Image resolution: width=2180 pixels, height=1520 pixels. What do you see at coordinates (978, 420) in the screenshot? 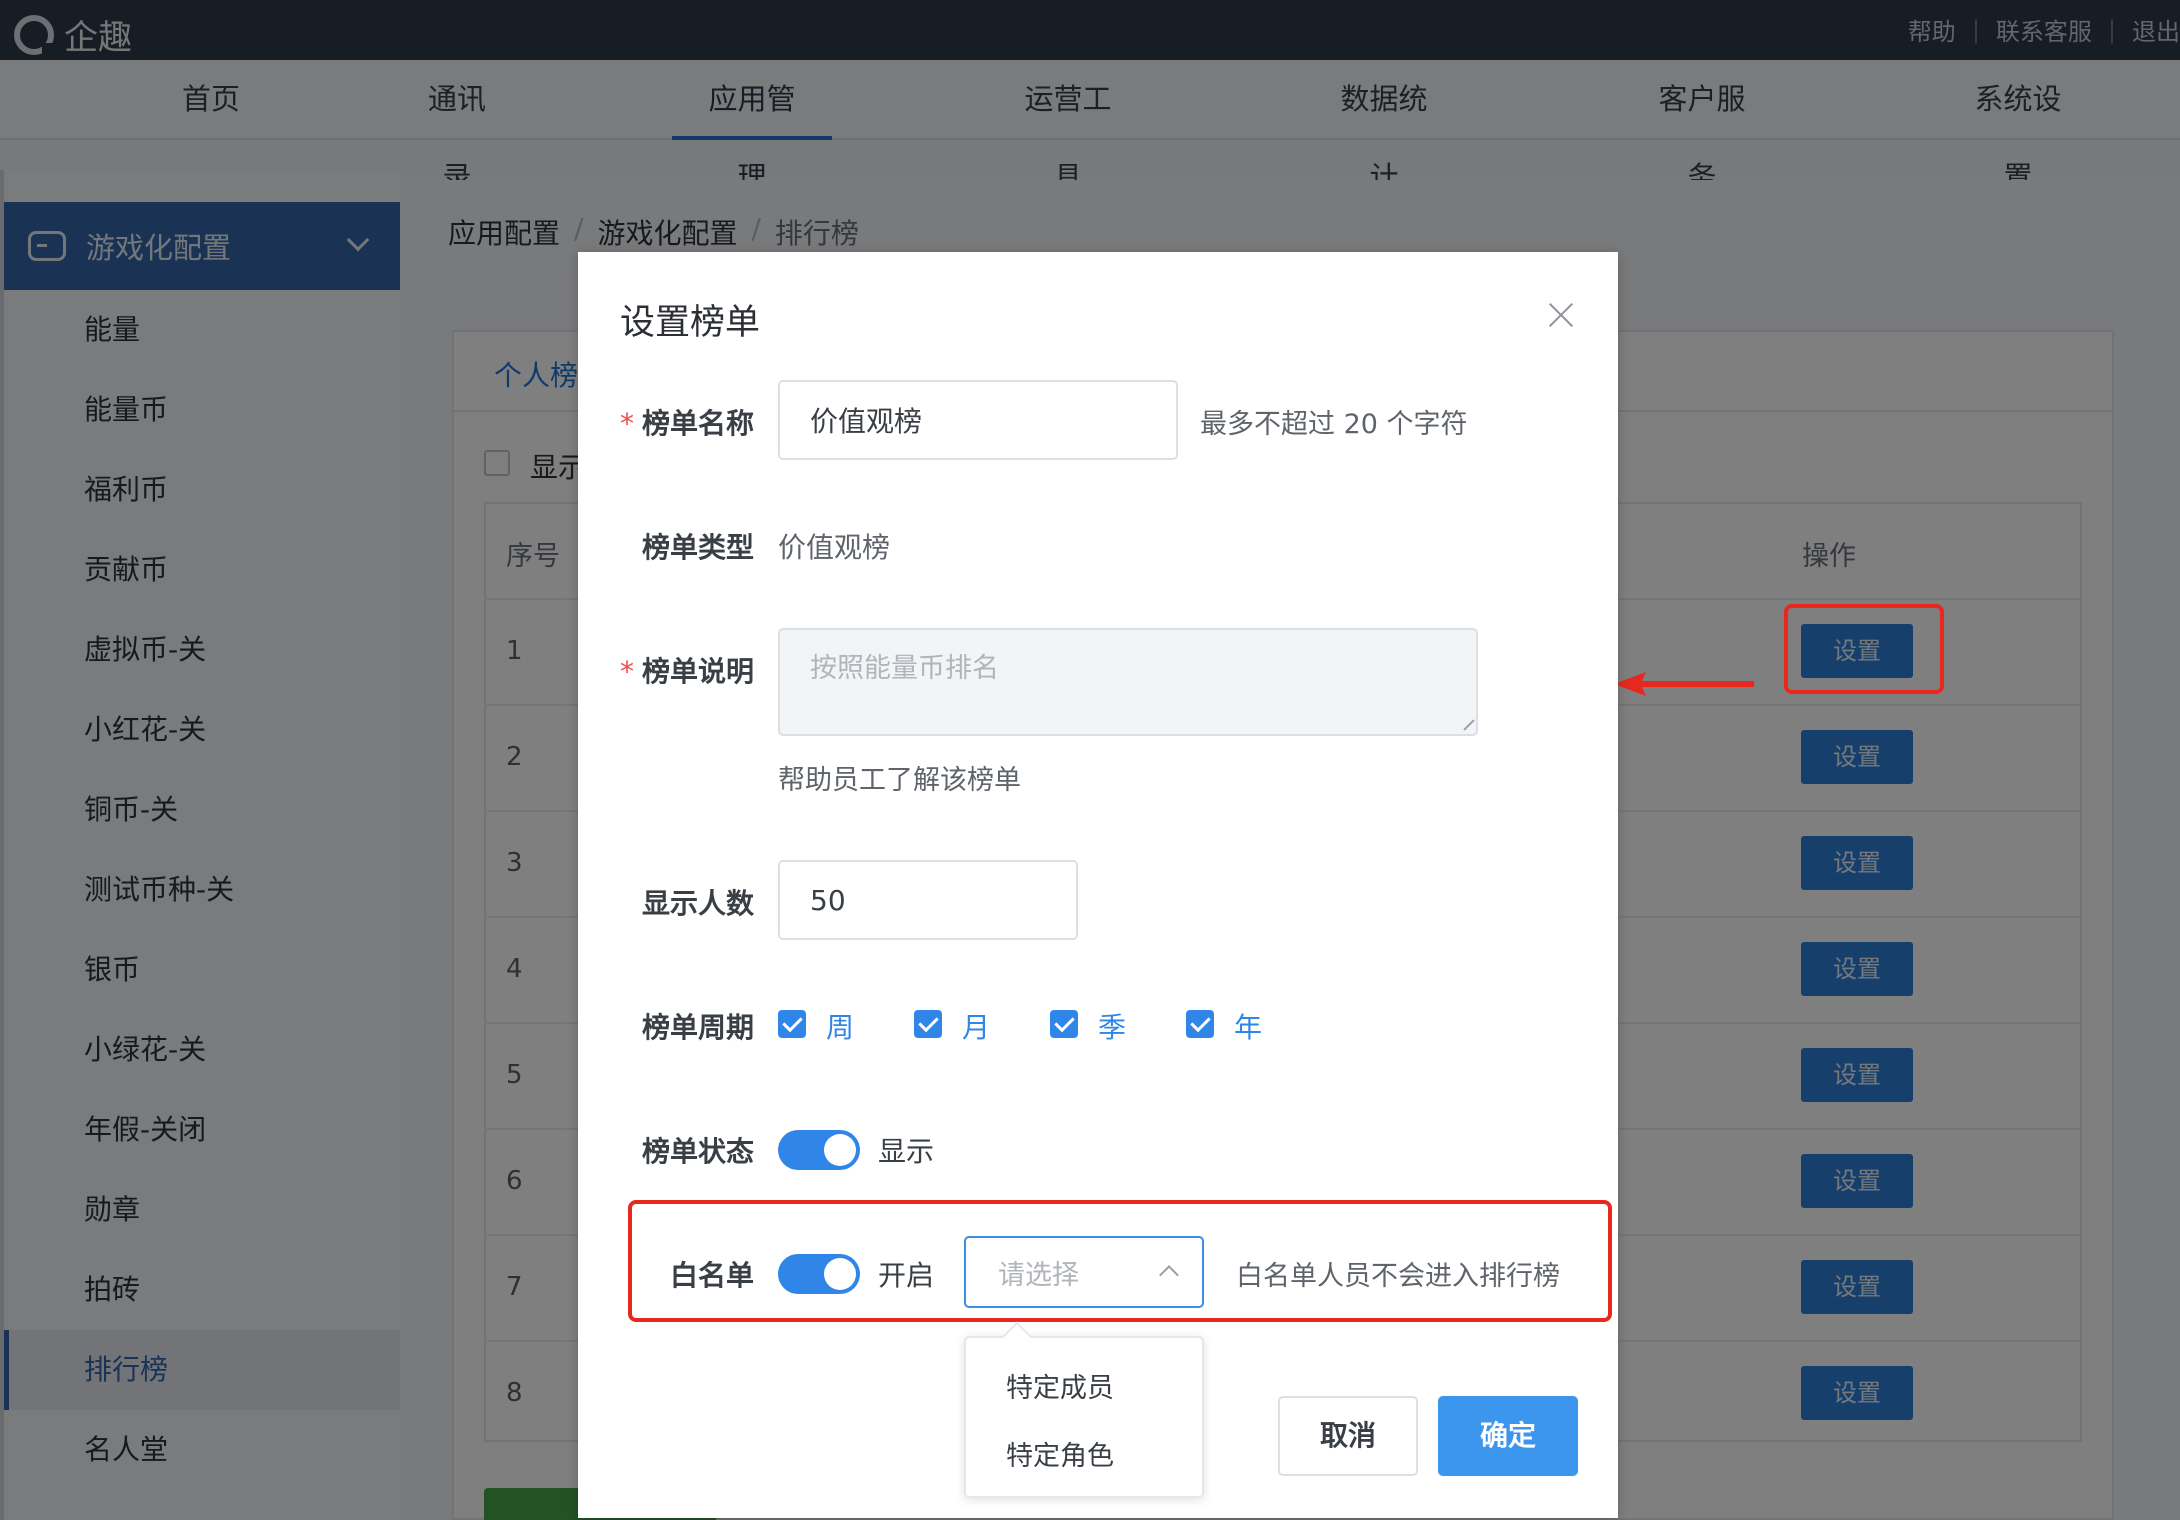
I see `name-input: 价值观榜` at bounding box center [978, 420].